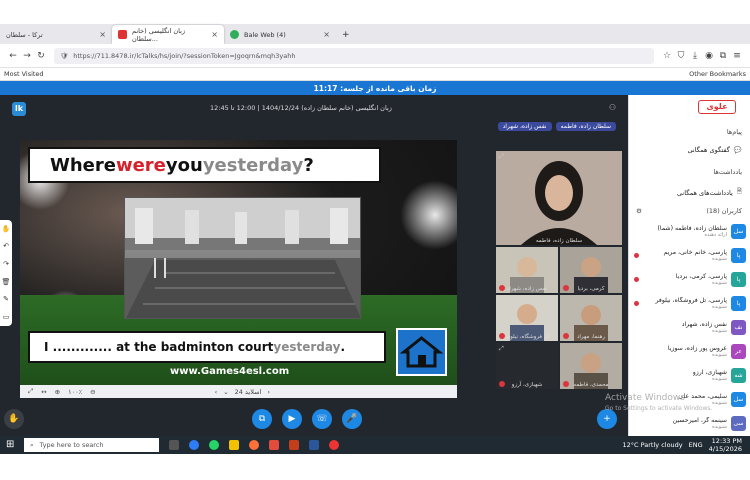 Image resolution: width=750 pixels, height=480 pixels. Describe the element at coordinates (24, 74) in the screenshot. I see `most-visited-link: Most Visited` at that location.